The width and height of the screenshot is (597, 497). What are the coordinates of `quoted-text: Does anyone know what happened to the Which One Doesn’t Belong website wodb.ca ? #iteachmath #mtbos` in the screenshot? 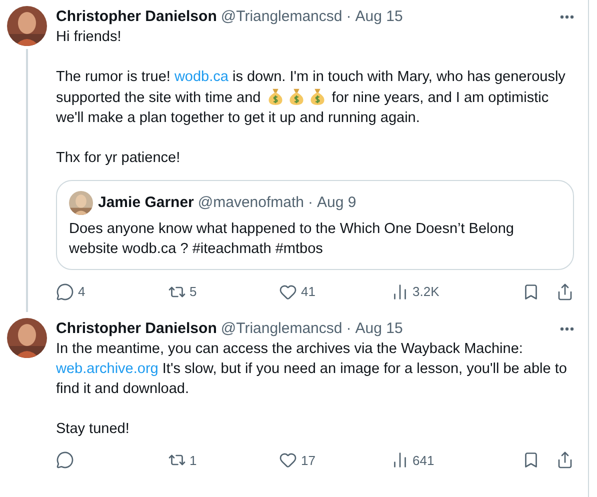 It's located at (292, 239).